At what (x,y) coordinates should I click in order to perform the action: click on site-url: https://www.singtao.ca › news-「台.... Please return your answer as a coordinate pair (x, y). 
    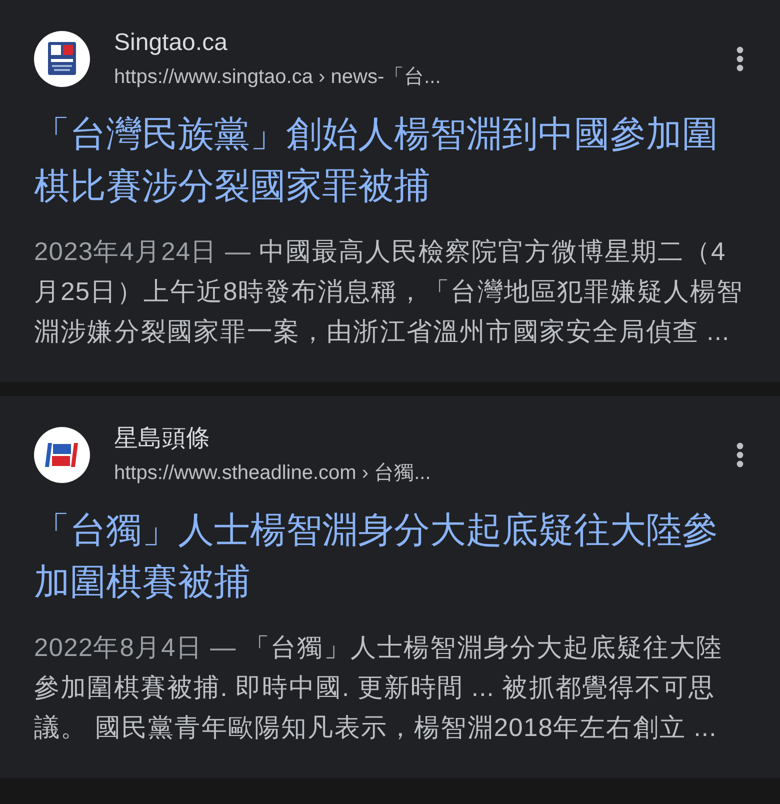
    Looking at the image, I should click on (413, 77).